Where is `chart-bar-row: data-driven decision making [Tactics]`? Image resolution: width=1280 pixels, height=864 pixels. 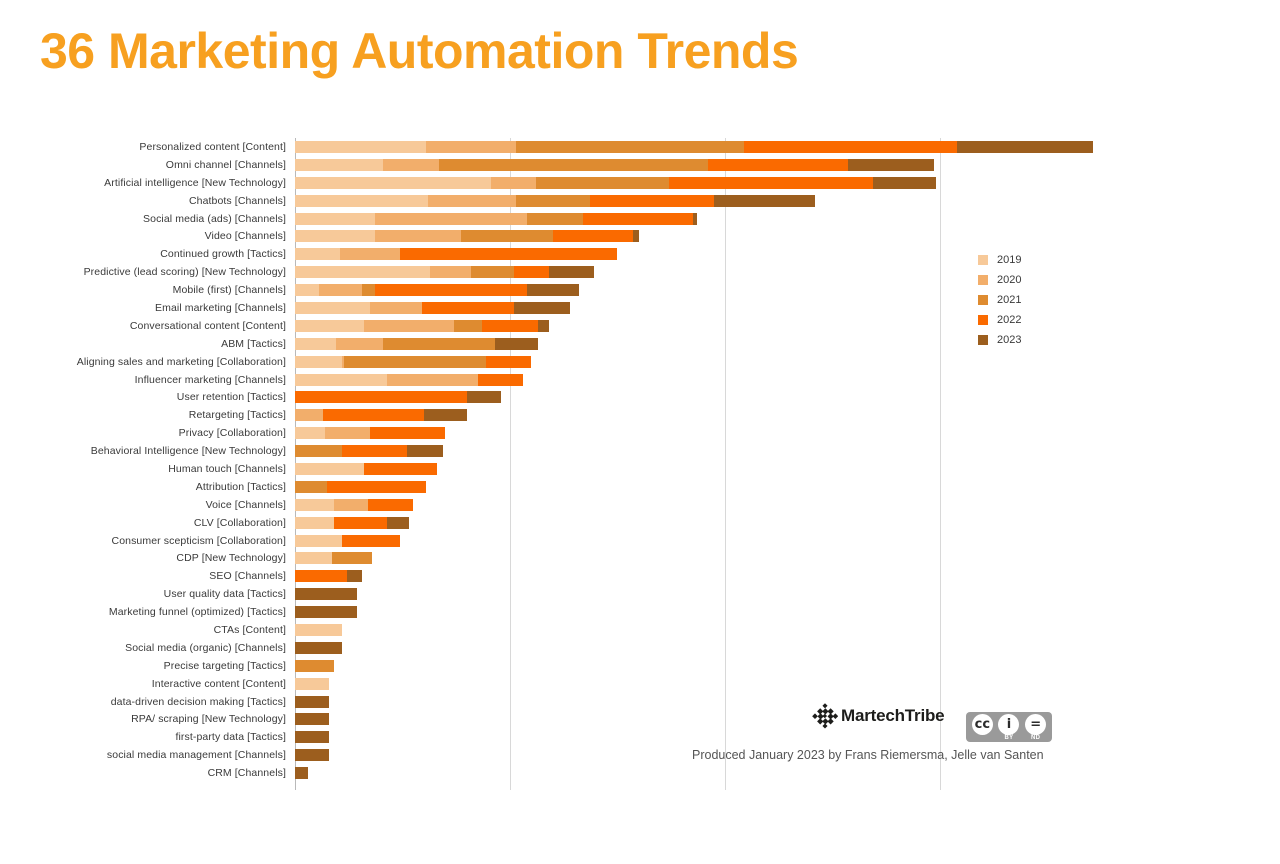 chart-bar-row: data-driven decision making [Tactics] is located at coordinates (640, 702).